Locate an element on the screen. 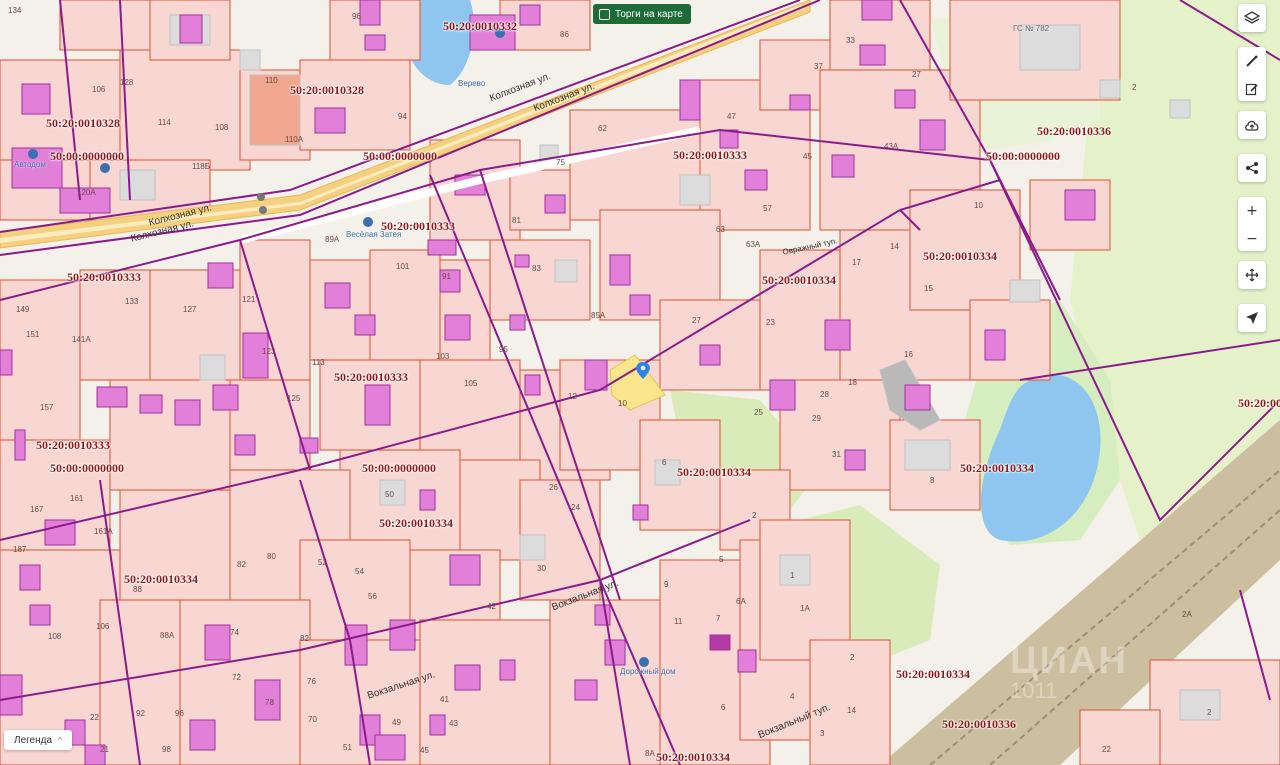 This screenshot has width=1280, height=765. move-icon is located at coordinates (1252, 275).